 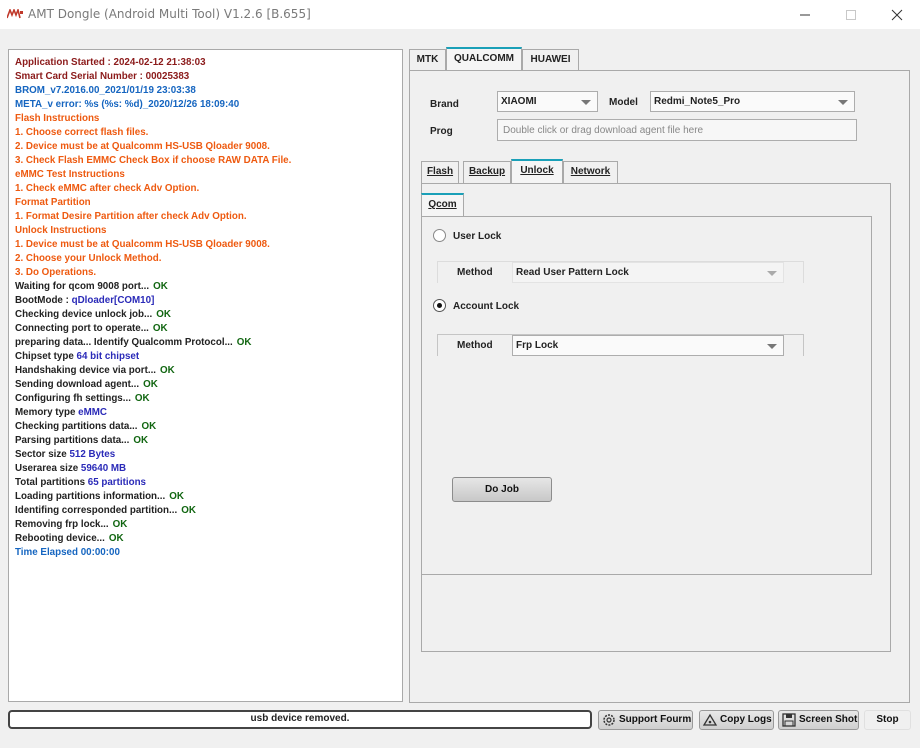 What do you see at coordinates (752, 101) in the screenshot?
I see `model-select: Redmi_Note5_Pro` at bounding box center [752, 101].